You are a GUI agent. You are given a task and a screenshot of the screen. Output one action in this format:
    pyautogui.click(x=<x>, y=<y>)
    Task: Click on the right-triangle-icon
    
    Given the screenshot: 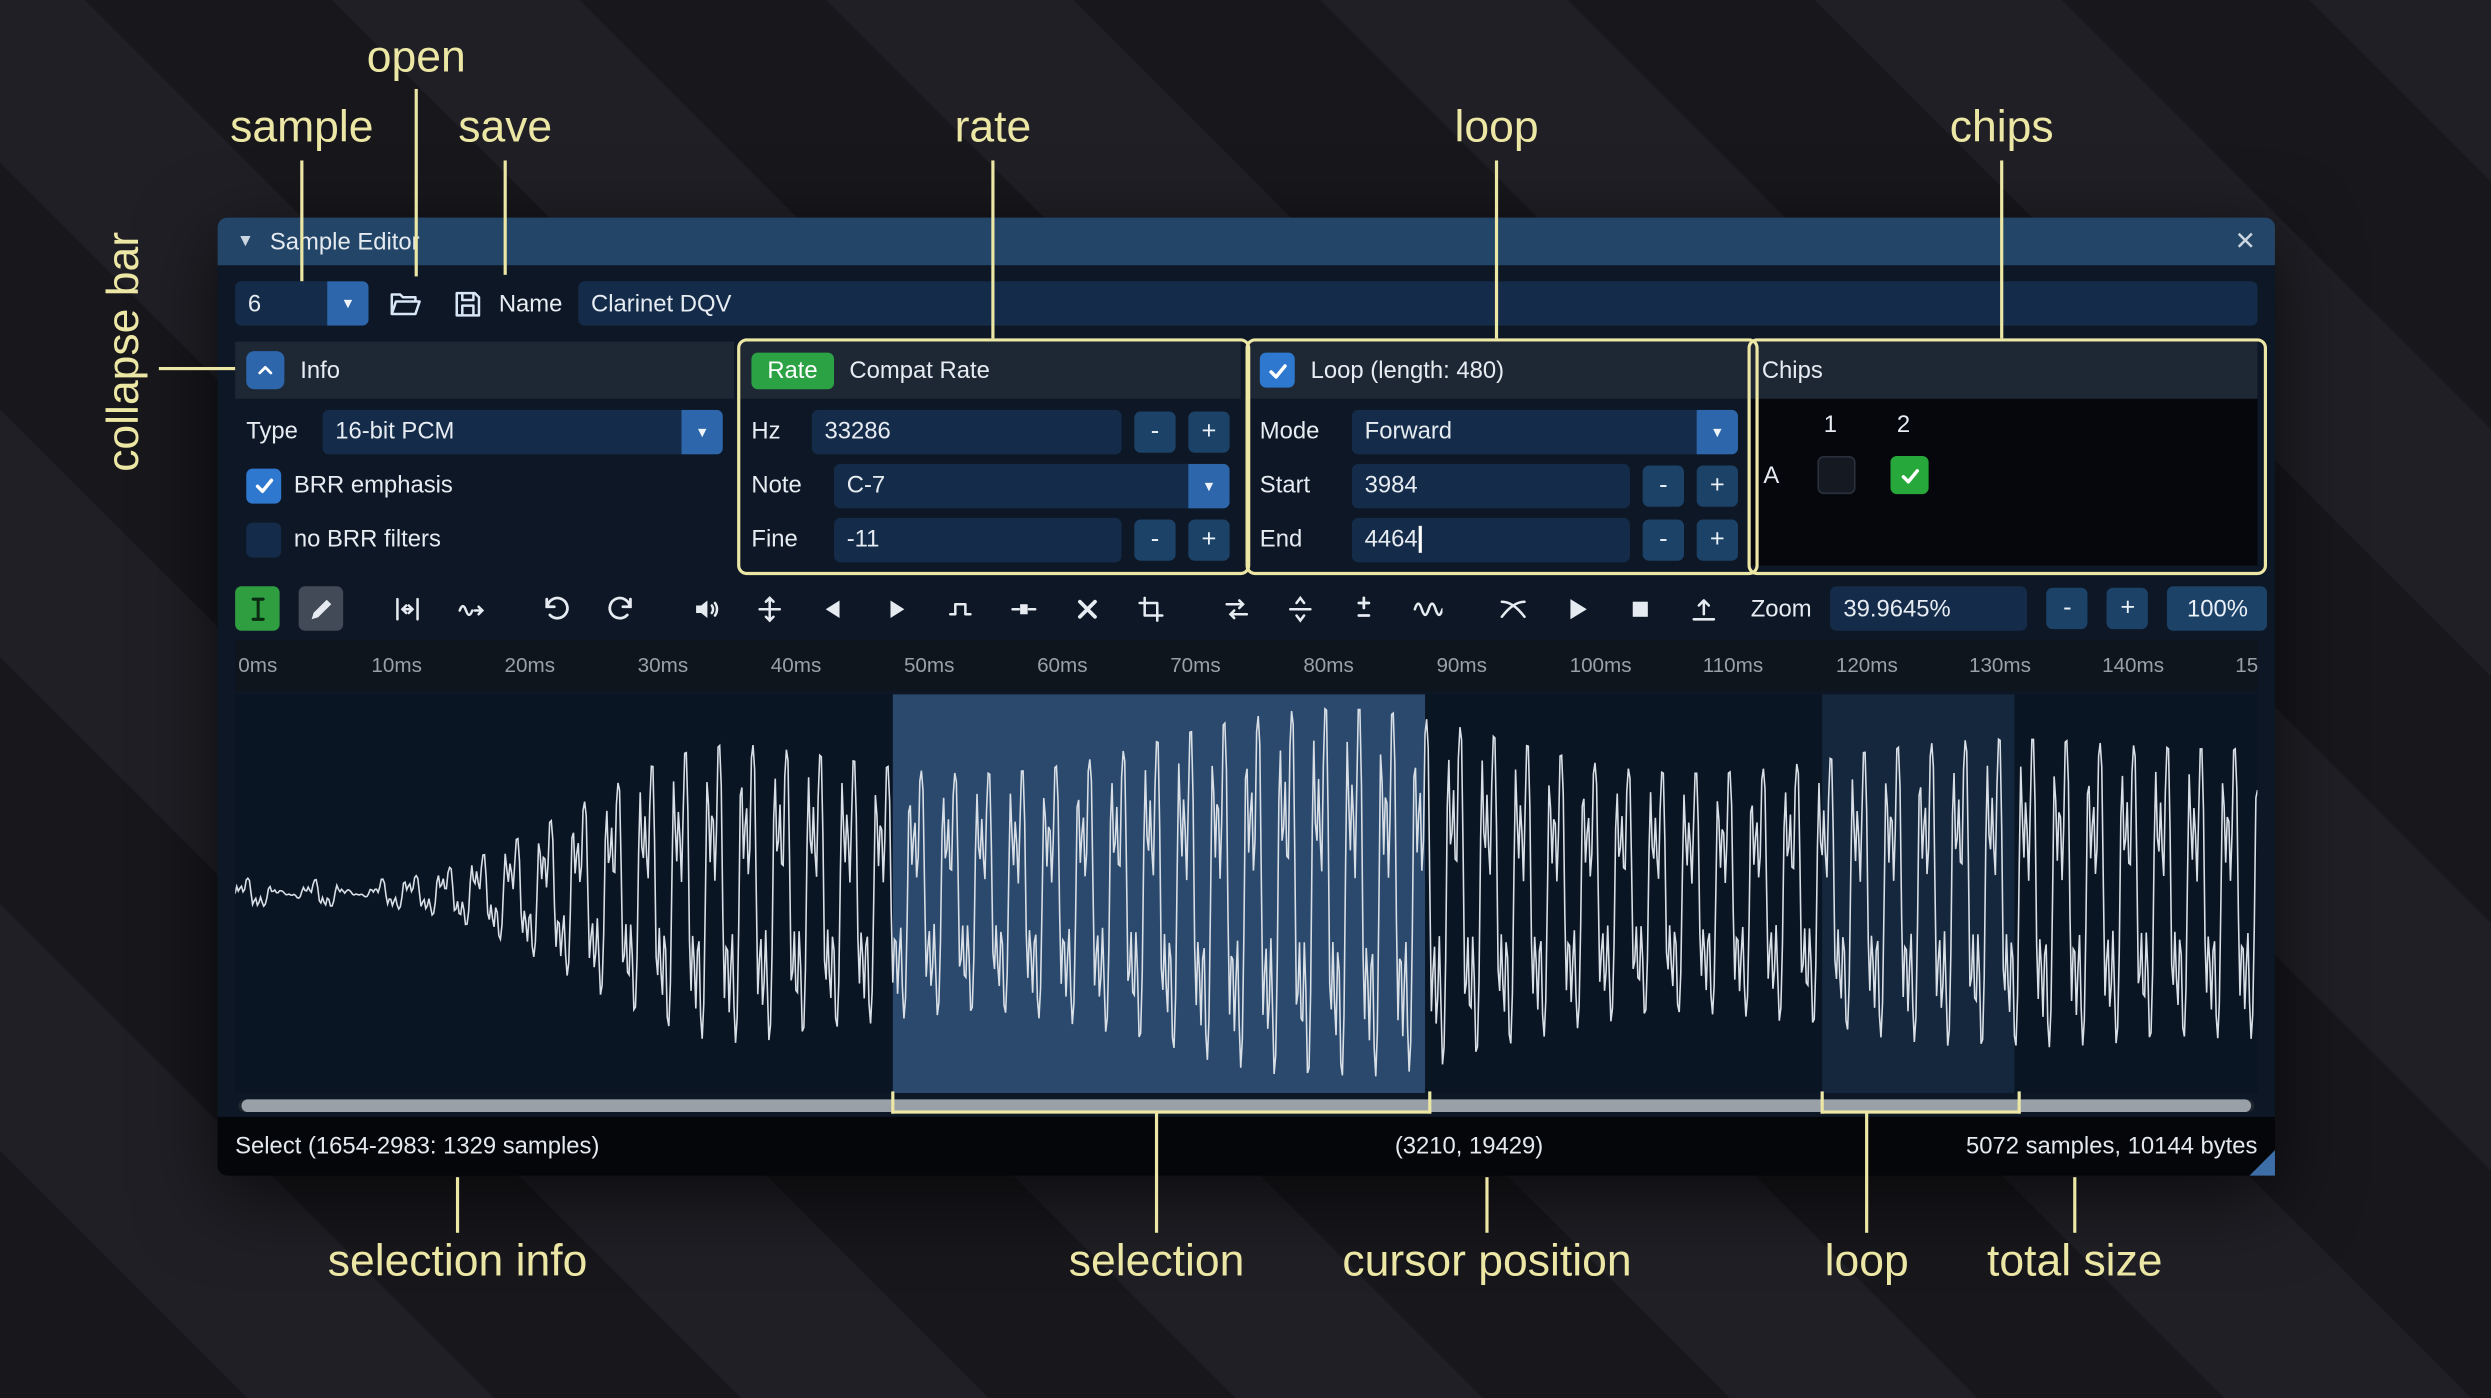 What is the action you would take?
    pyautogui.click(x=896, y=608)
    